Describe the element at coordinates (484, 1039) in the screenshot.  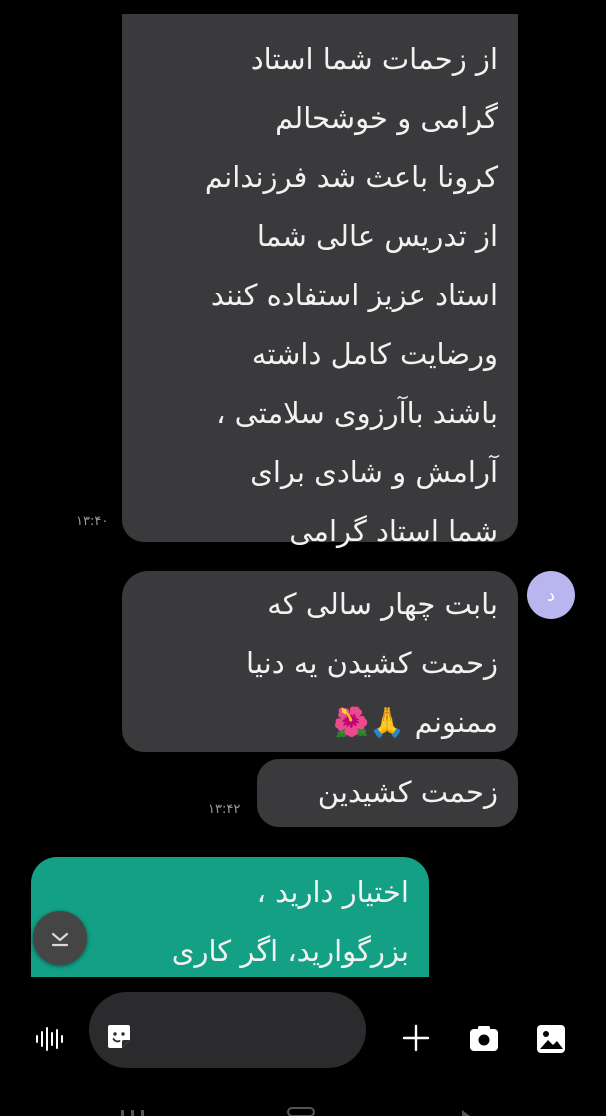
I see `camera-icon` at that location.